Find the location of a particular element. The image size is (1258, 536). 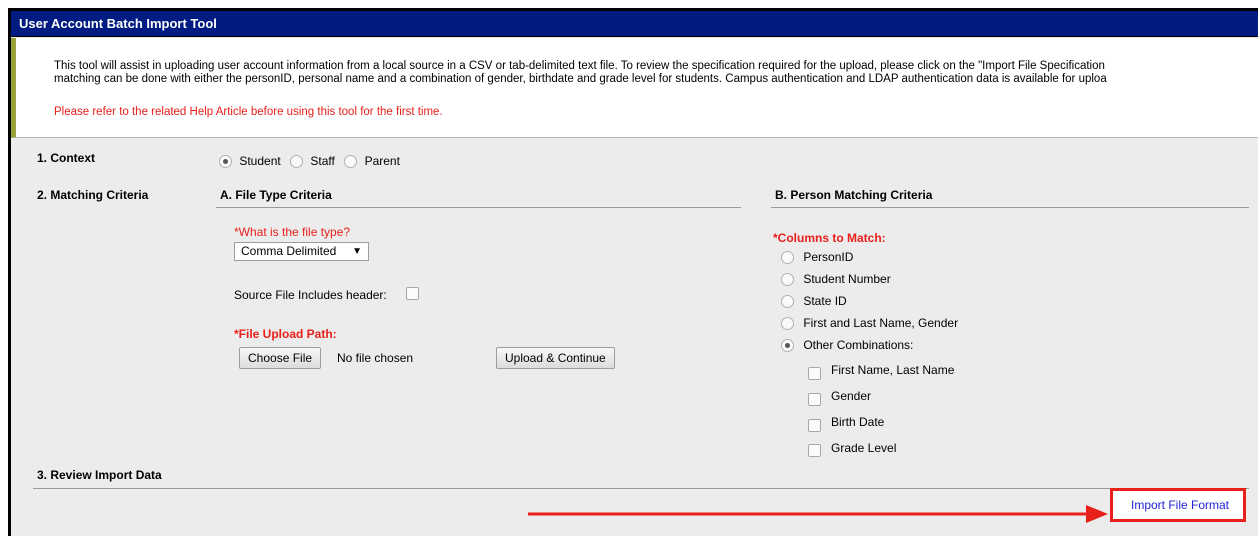

annotation-arrow is located at coordinates (818, 514).